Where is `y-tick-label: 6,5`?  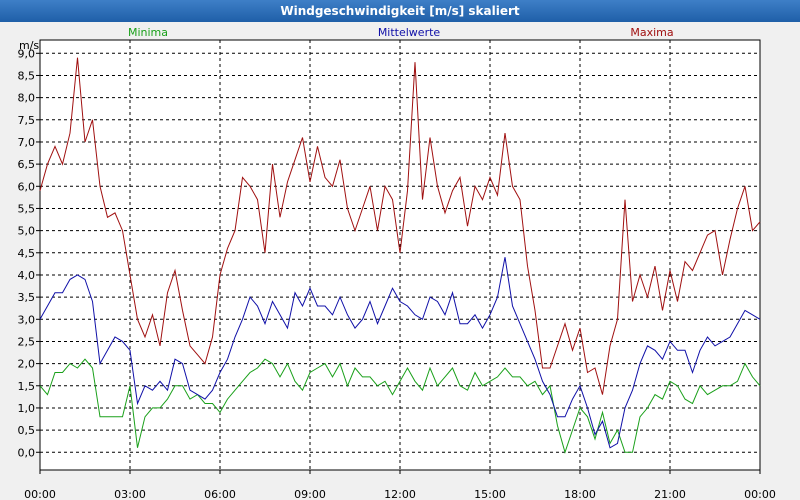
y-tick-label: 6,5 is located at coordinates (27, 164).